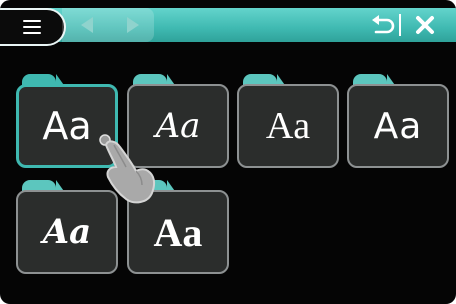 This screenshot has height=304, width=456. I want to click on arrow-right-icon, so click(133, 25).